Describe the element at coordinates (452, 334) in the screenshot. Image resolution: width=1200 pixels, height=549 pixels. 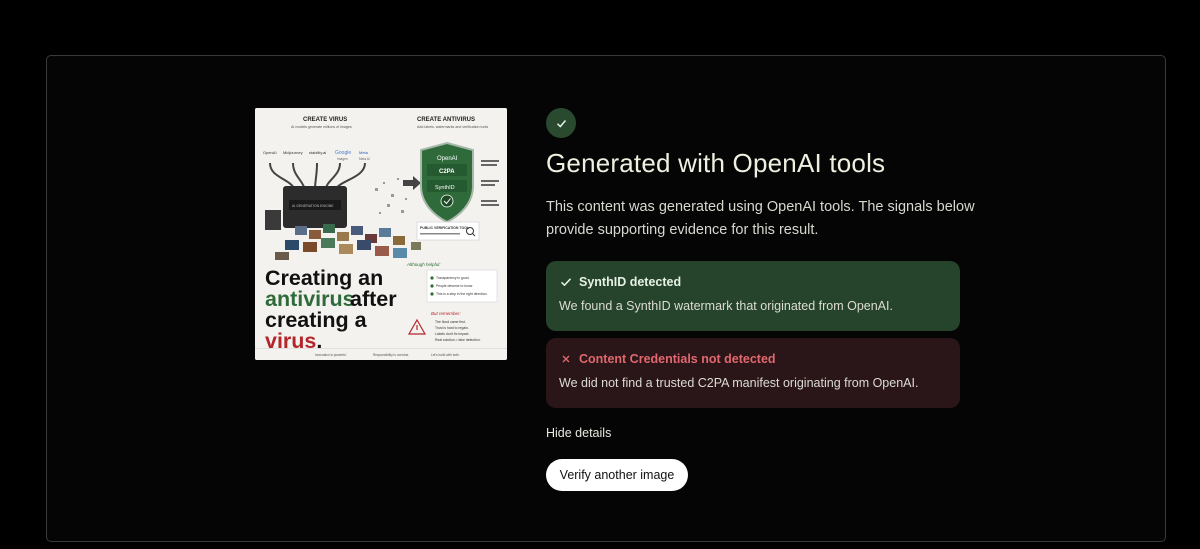
I see `thumb-remember-2: Labels don't fix impact.` at that location.